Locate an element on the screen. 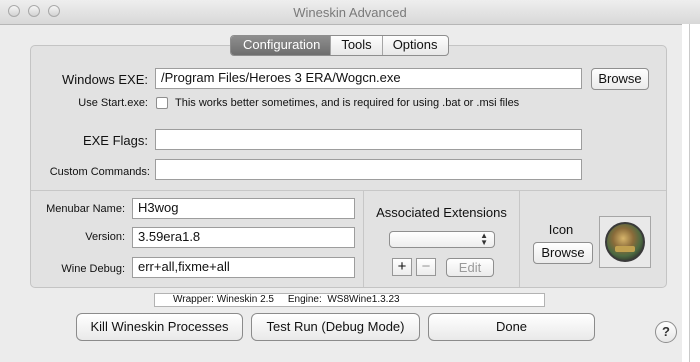 The image size is (700, 362). version-field: 3.59era1.8 is located at coordinates (243, 237).